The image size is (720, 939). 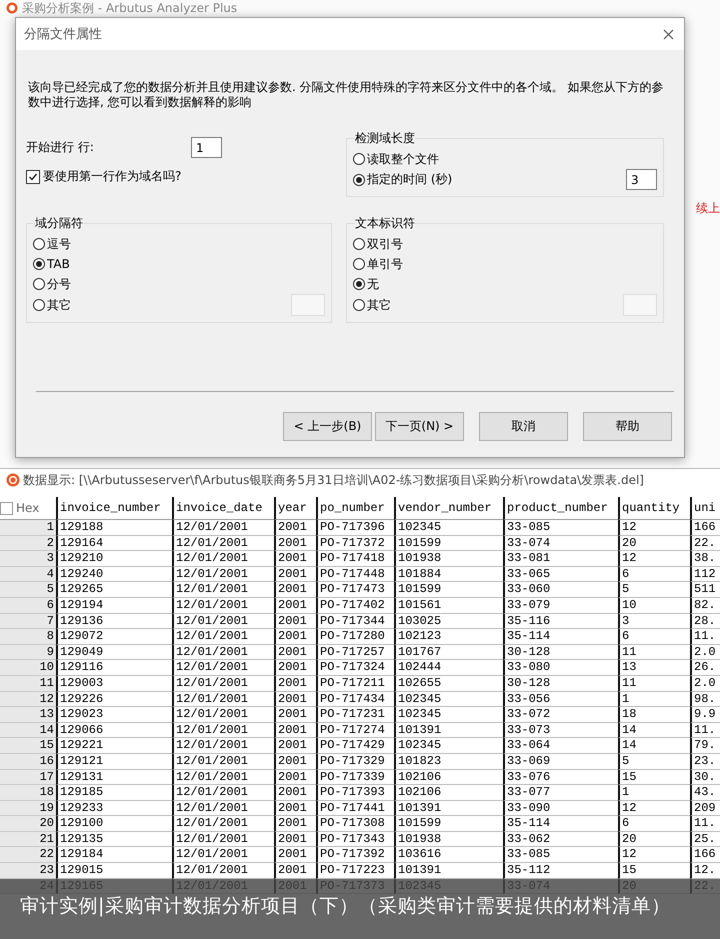 I want to click on table-cell: 102123, so click(x=448, y=637).